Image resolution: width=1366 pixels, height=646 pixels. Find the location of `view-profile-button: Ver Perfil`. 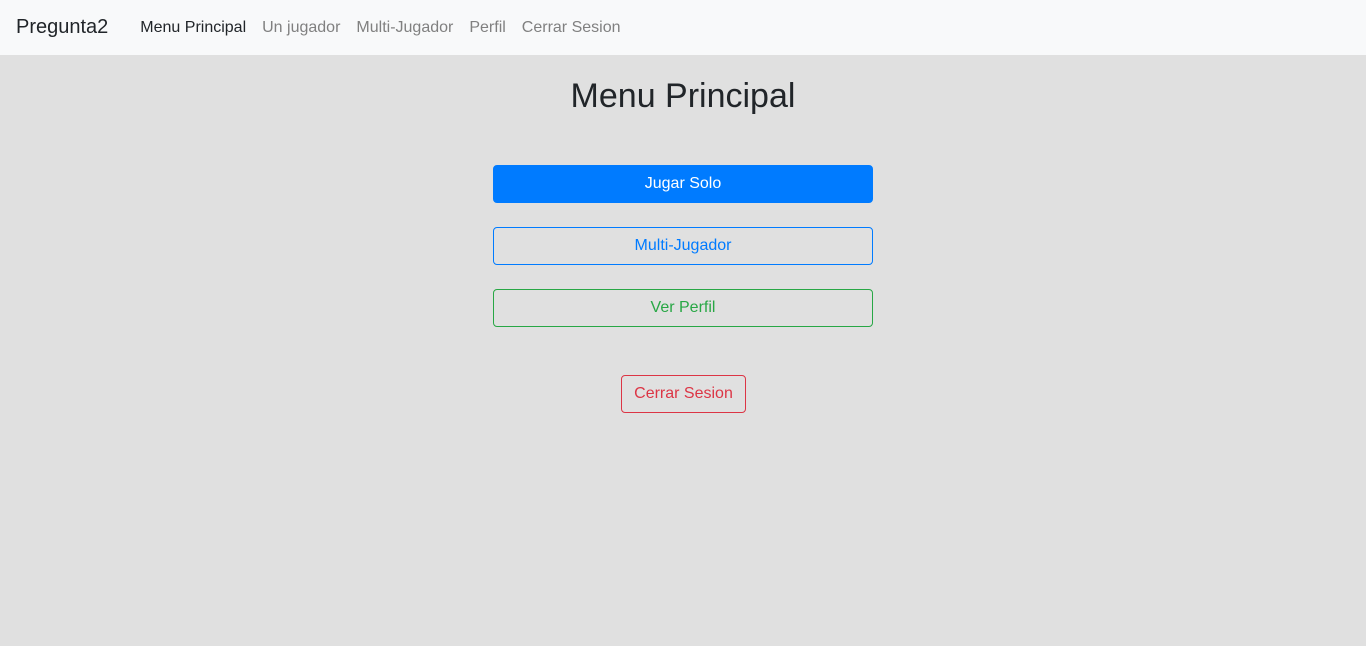

view-profile-button: Ver Perfil is located at coordinates (683, 308).